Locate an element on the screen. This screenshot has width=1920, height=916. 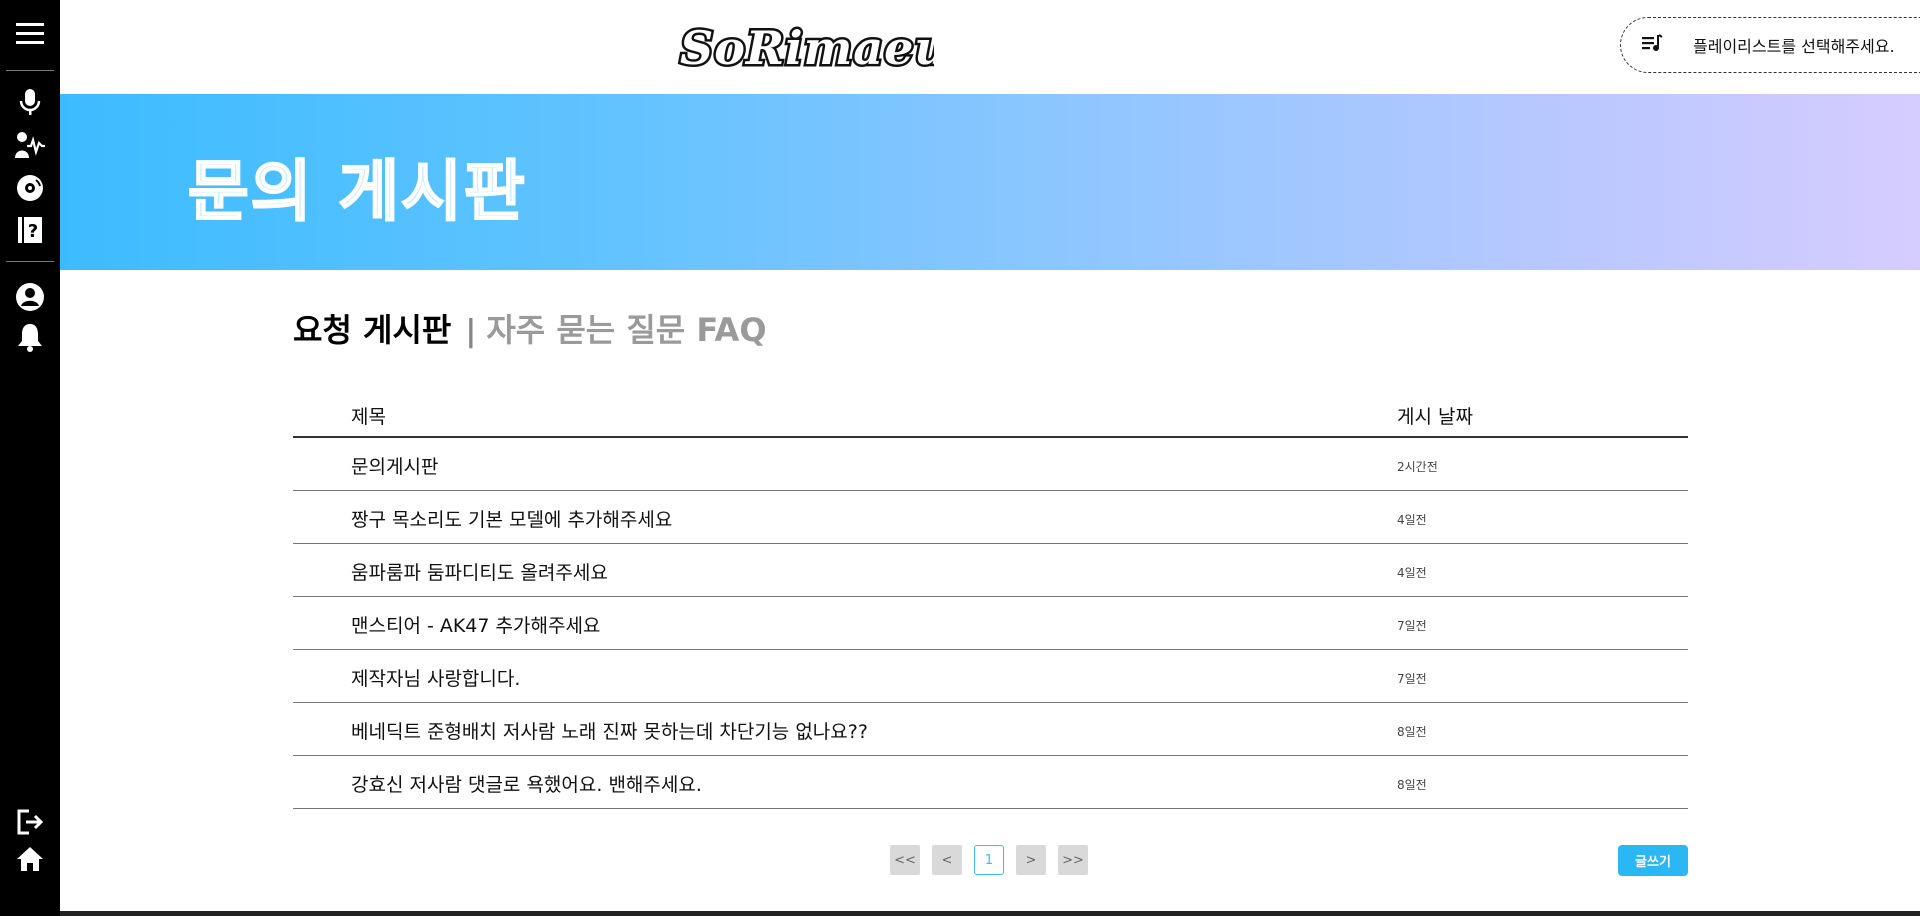
tab-request-board: 요청 게시판 is located at coordinates (372, 328).